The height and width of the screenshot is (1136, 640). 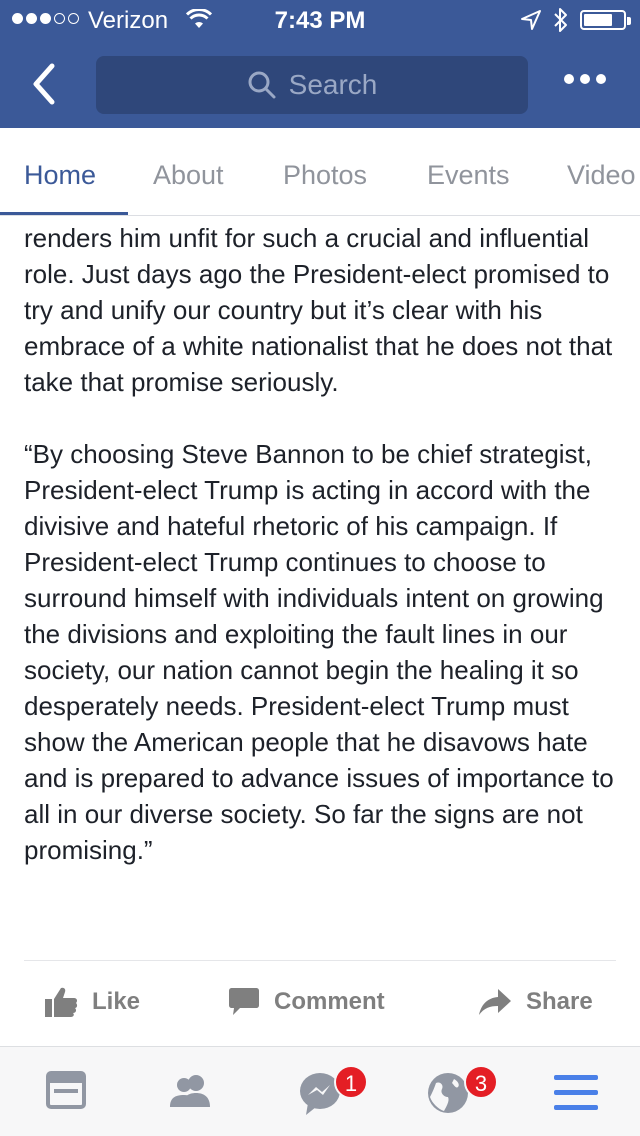 What do you see at coordinates (531, 20) in the screenshot?
I see `location-arrow-icon` at bounding box center [531, 20].